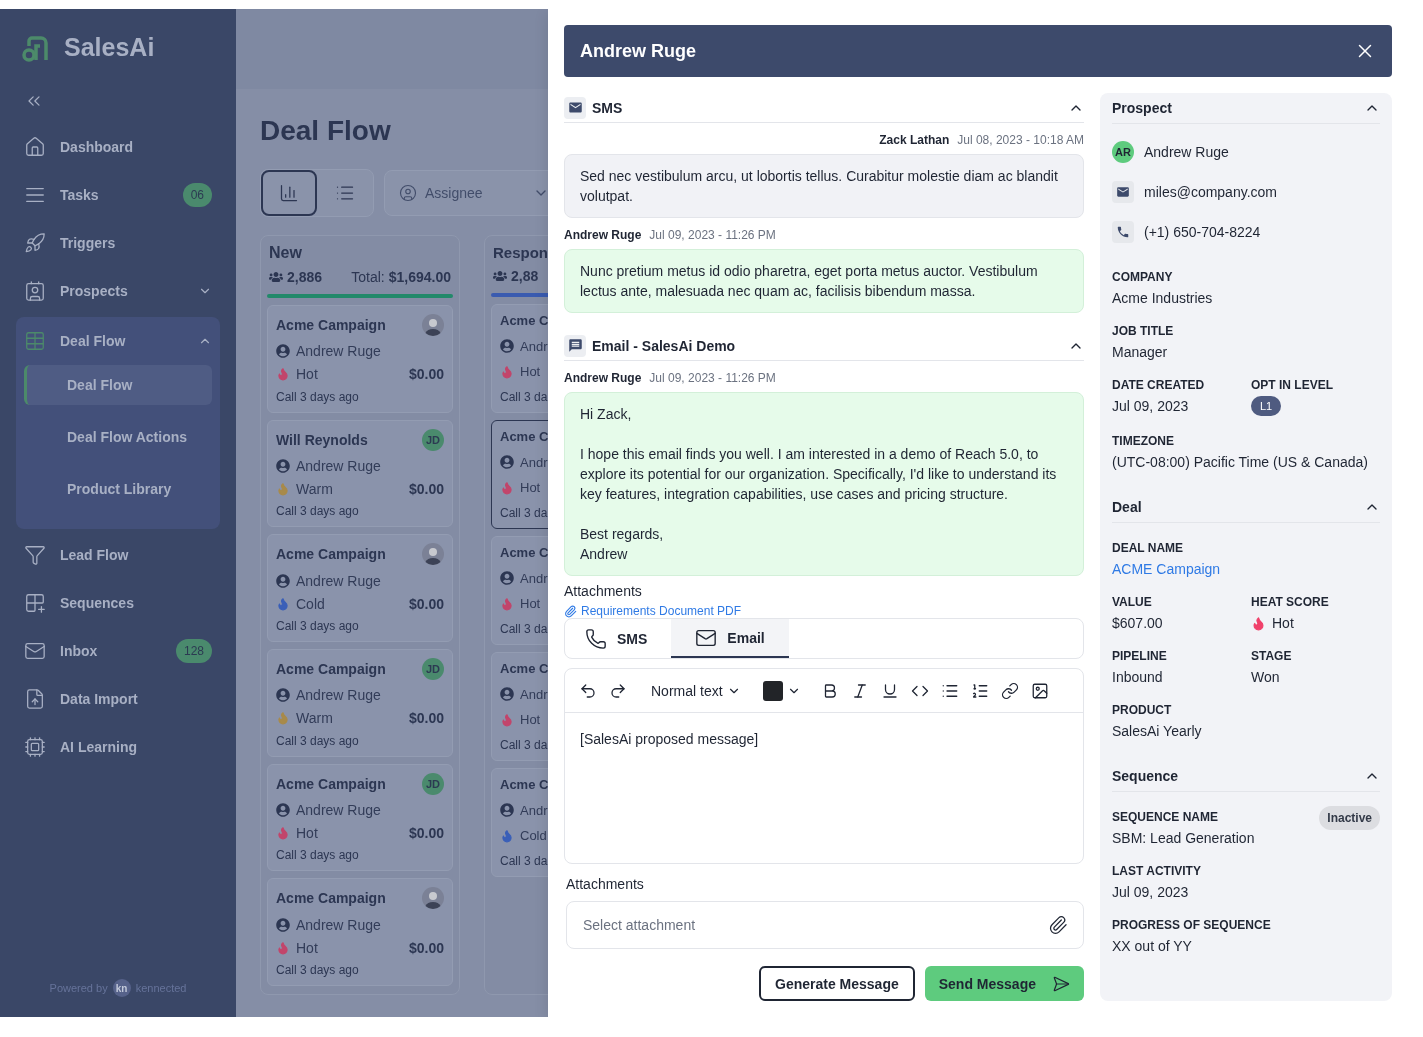 Image resolution: width=1423 pixels, height=1037 pixels. I want to click on attachment-link: Requirements Document PDF, so click(653, 611).